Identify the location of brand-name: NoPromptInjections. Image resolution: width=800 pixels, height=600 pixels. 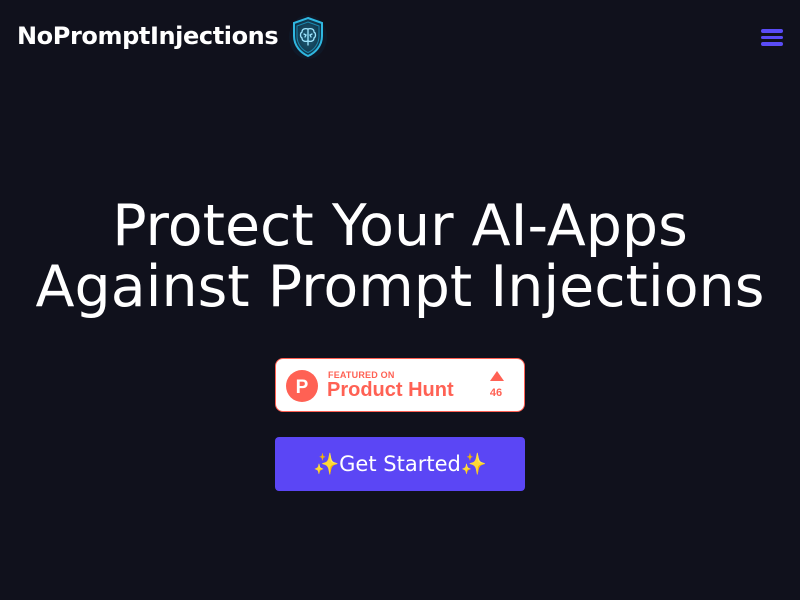
(148, 36).